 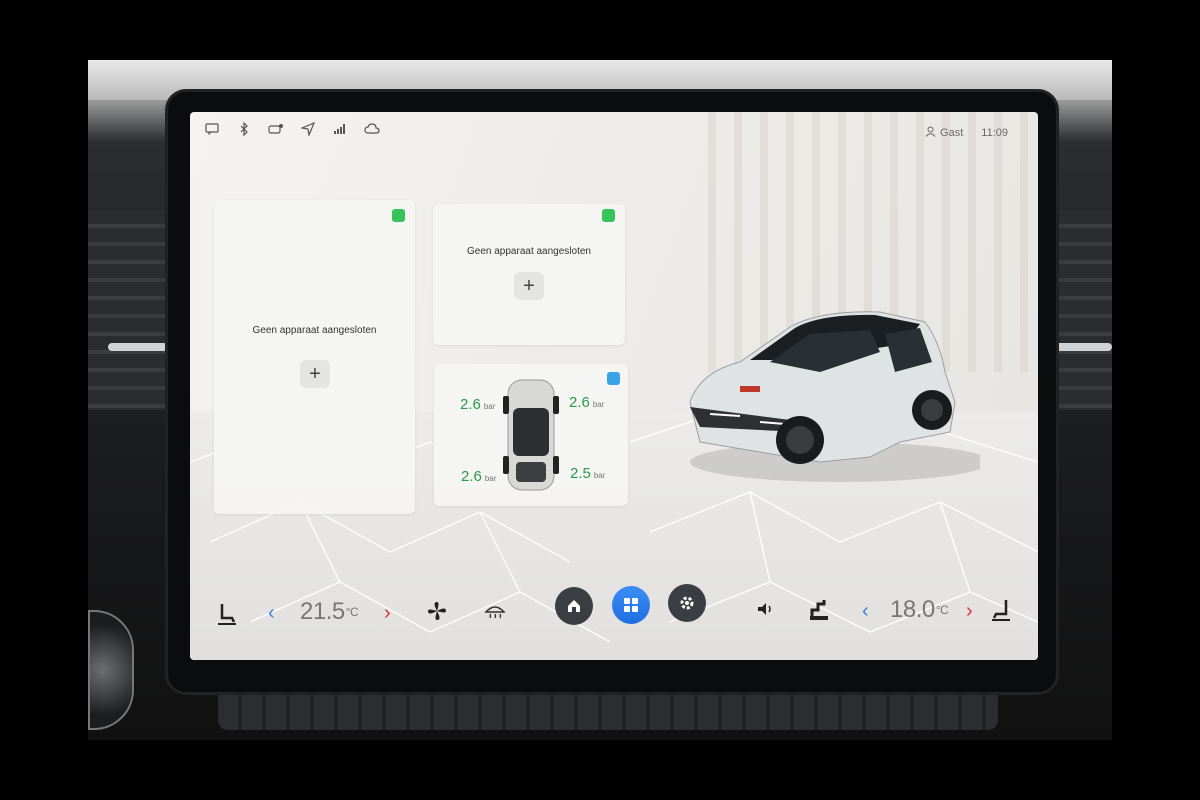 What do you see at coordinates (314, 330) in the screenshot?
I see `media-card-label: Geen apparaat aangesloten` at bounding box center [314, 330].